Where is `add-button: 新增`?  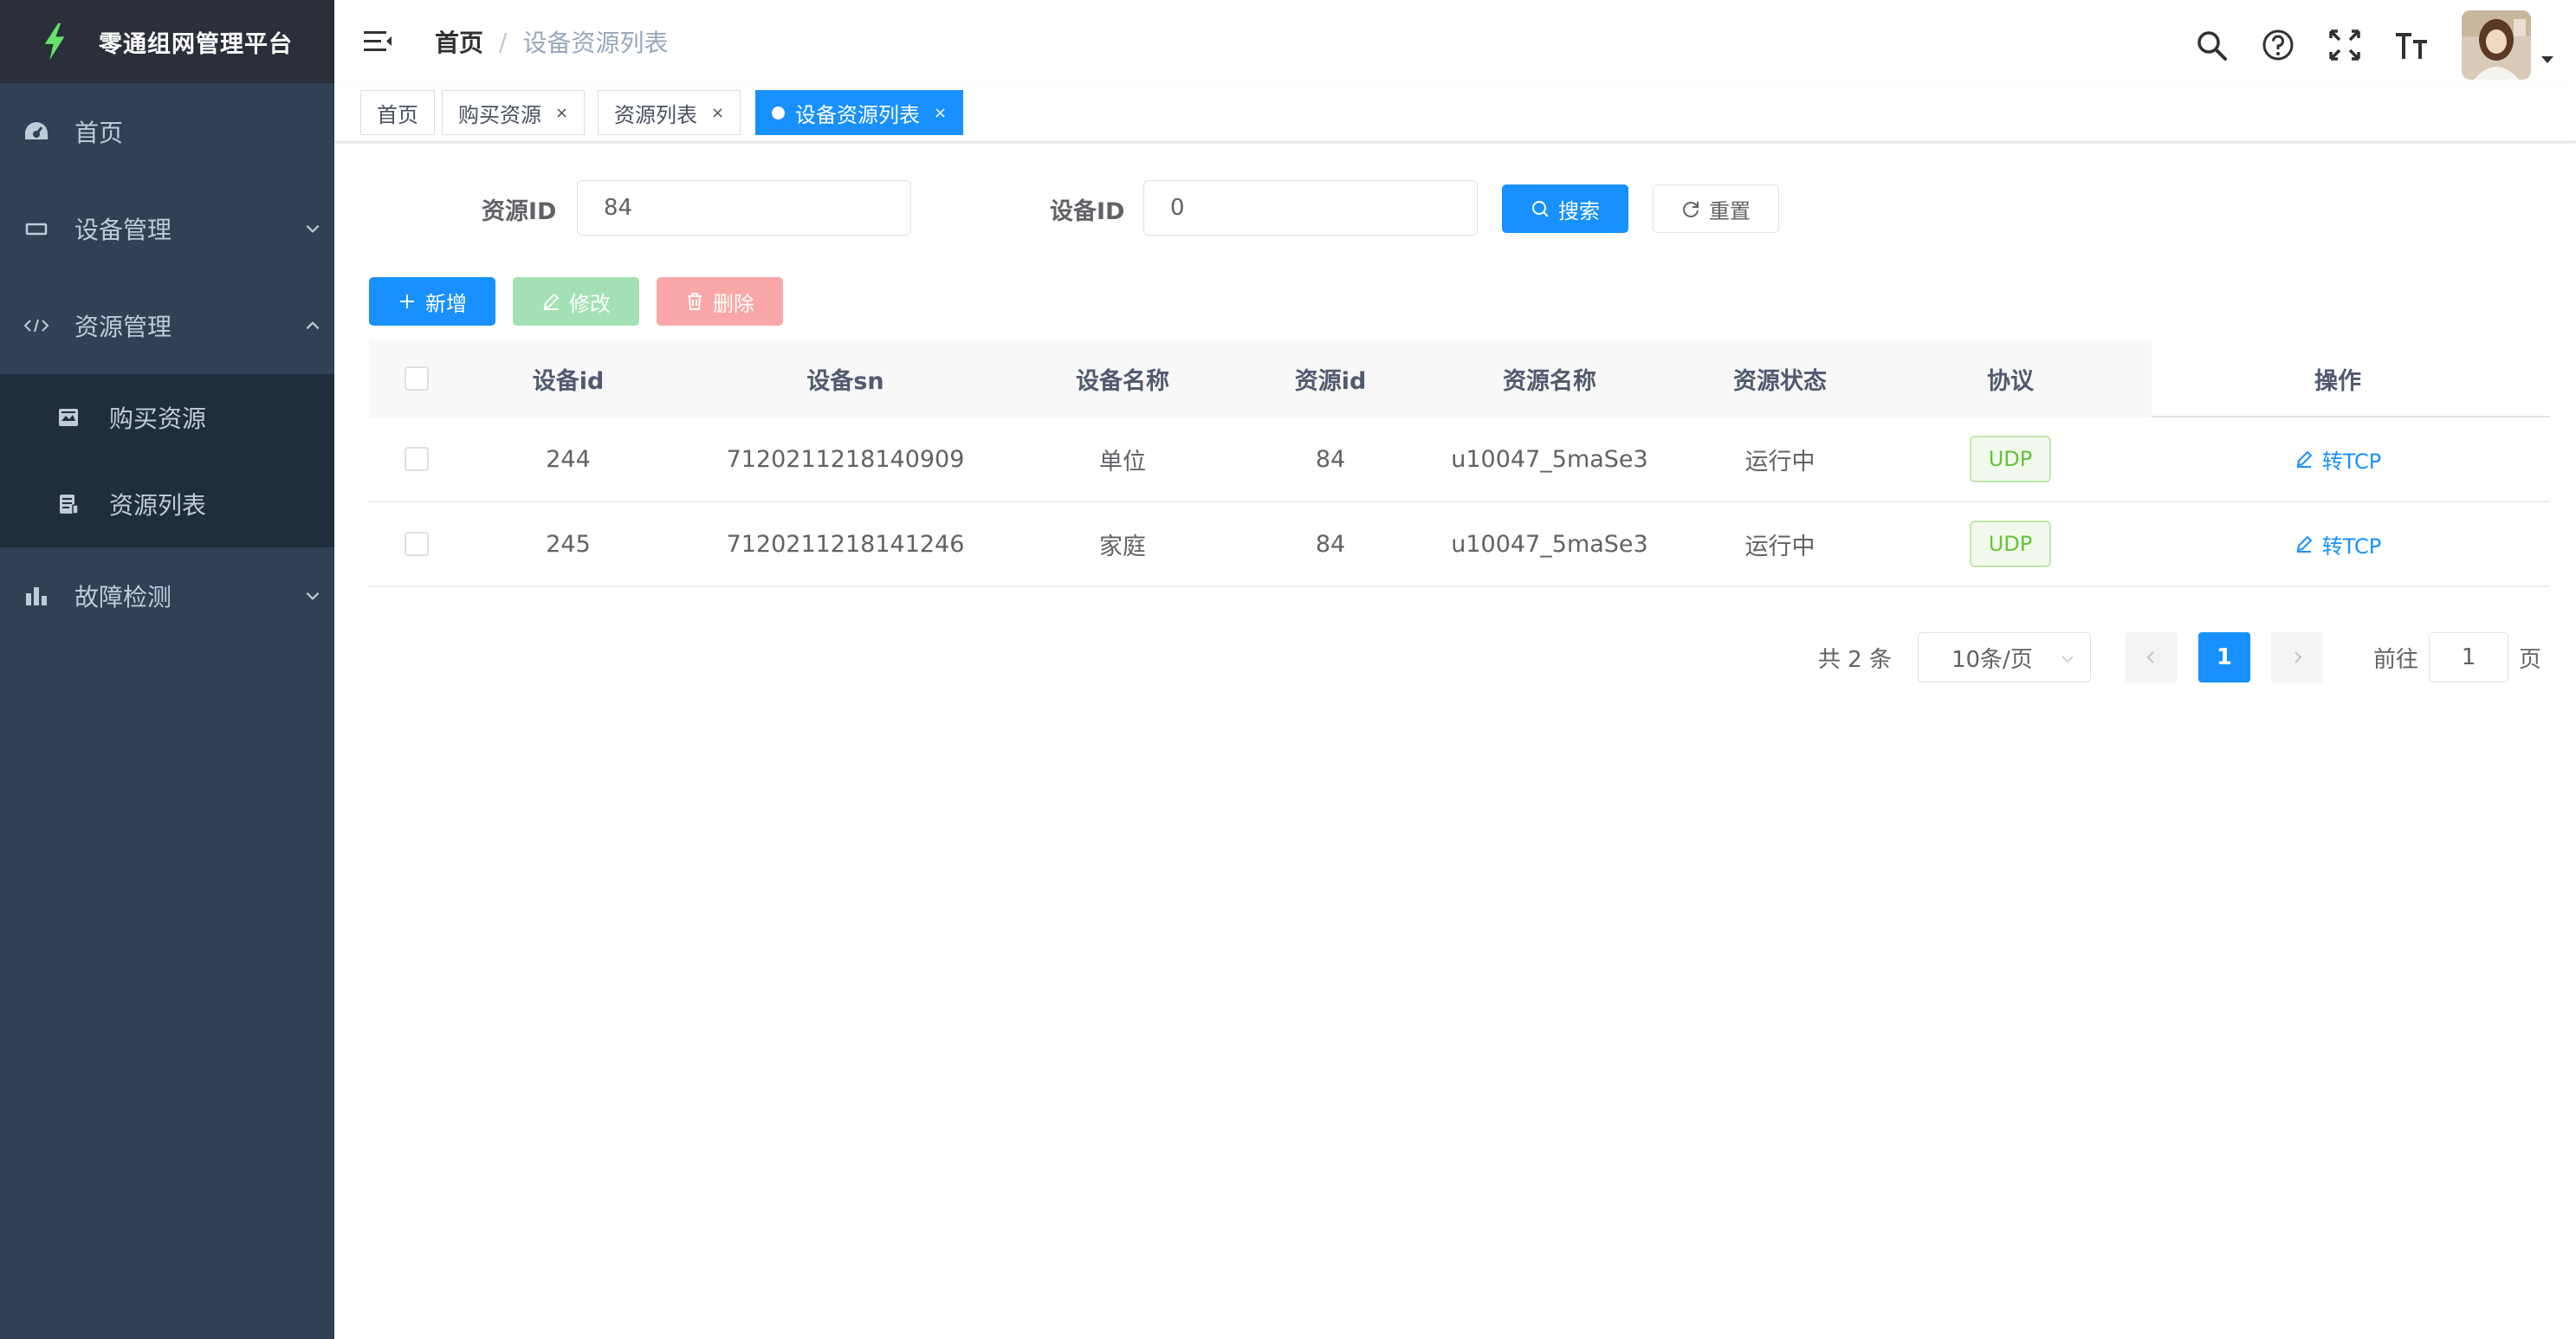
add-button: 新增 is located at coordinates (432, 301).